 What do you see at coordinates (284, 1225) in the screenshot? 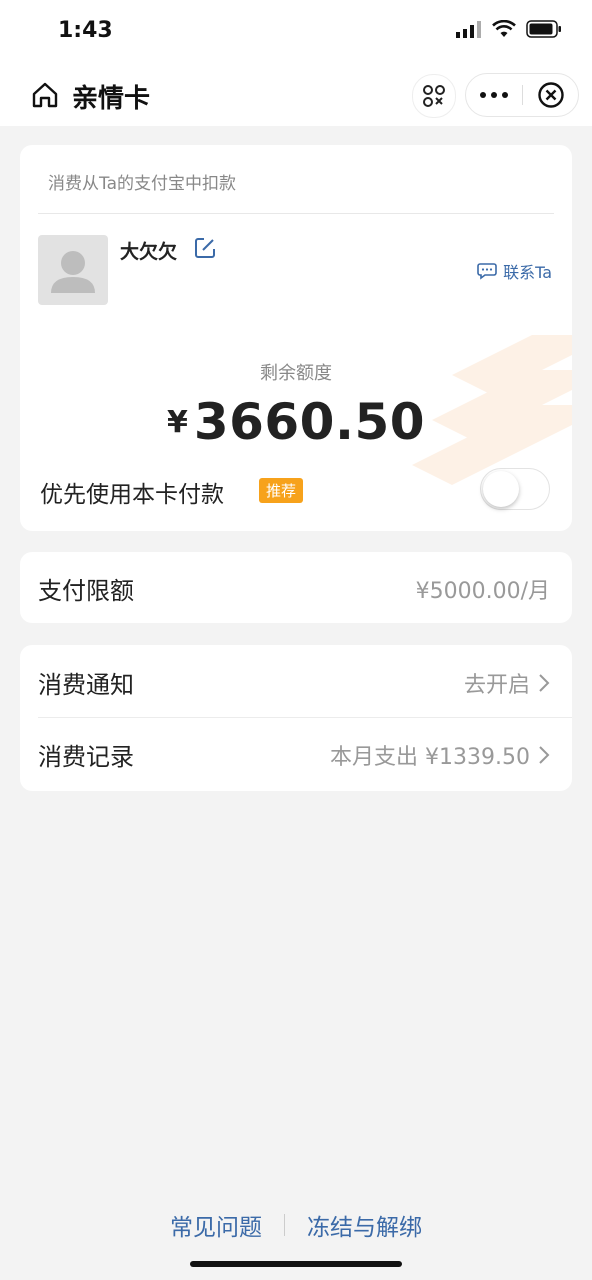
I see `footer-divider` at bounding box center [284, 1225].